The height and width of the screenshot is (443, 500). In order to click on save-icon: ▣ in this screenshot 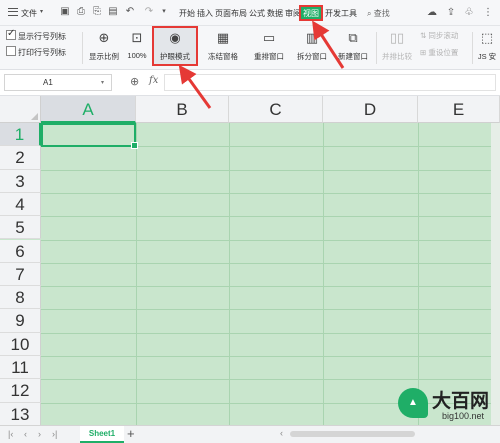, I will do `click(65, 12)`.